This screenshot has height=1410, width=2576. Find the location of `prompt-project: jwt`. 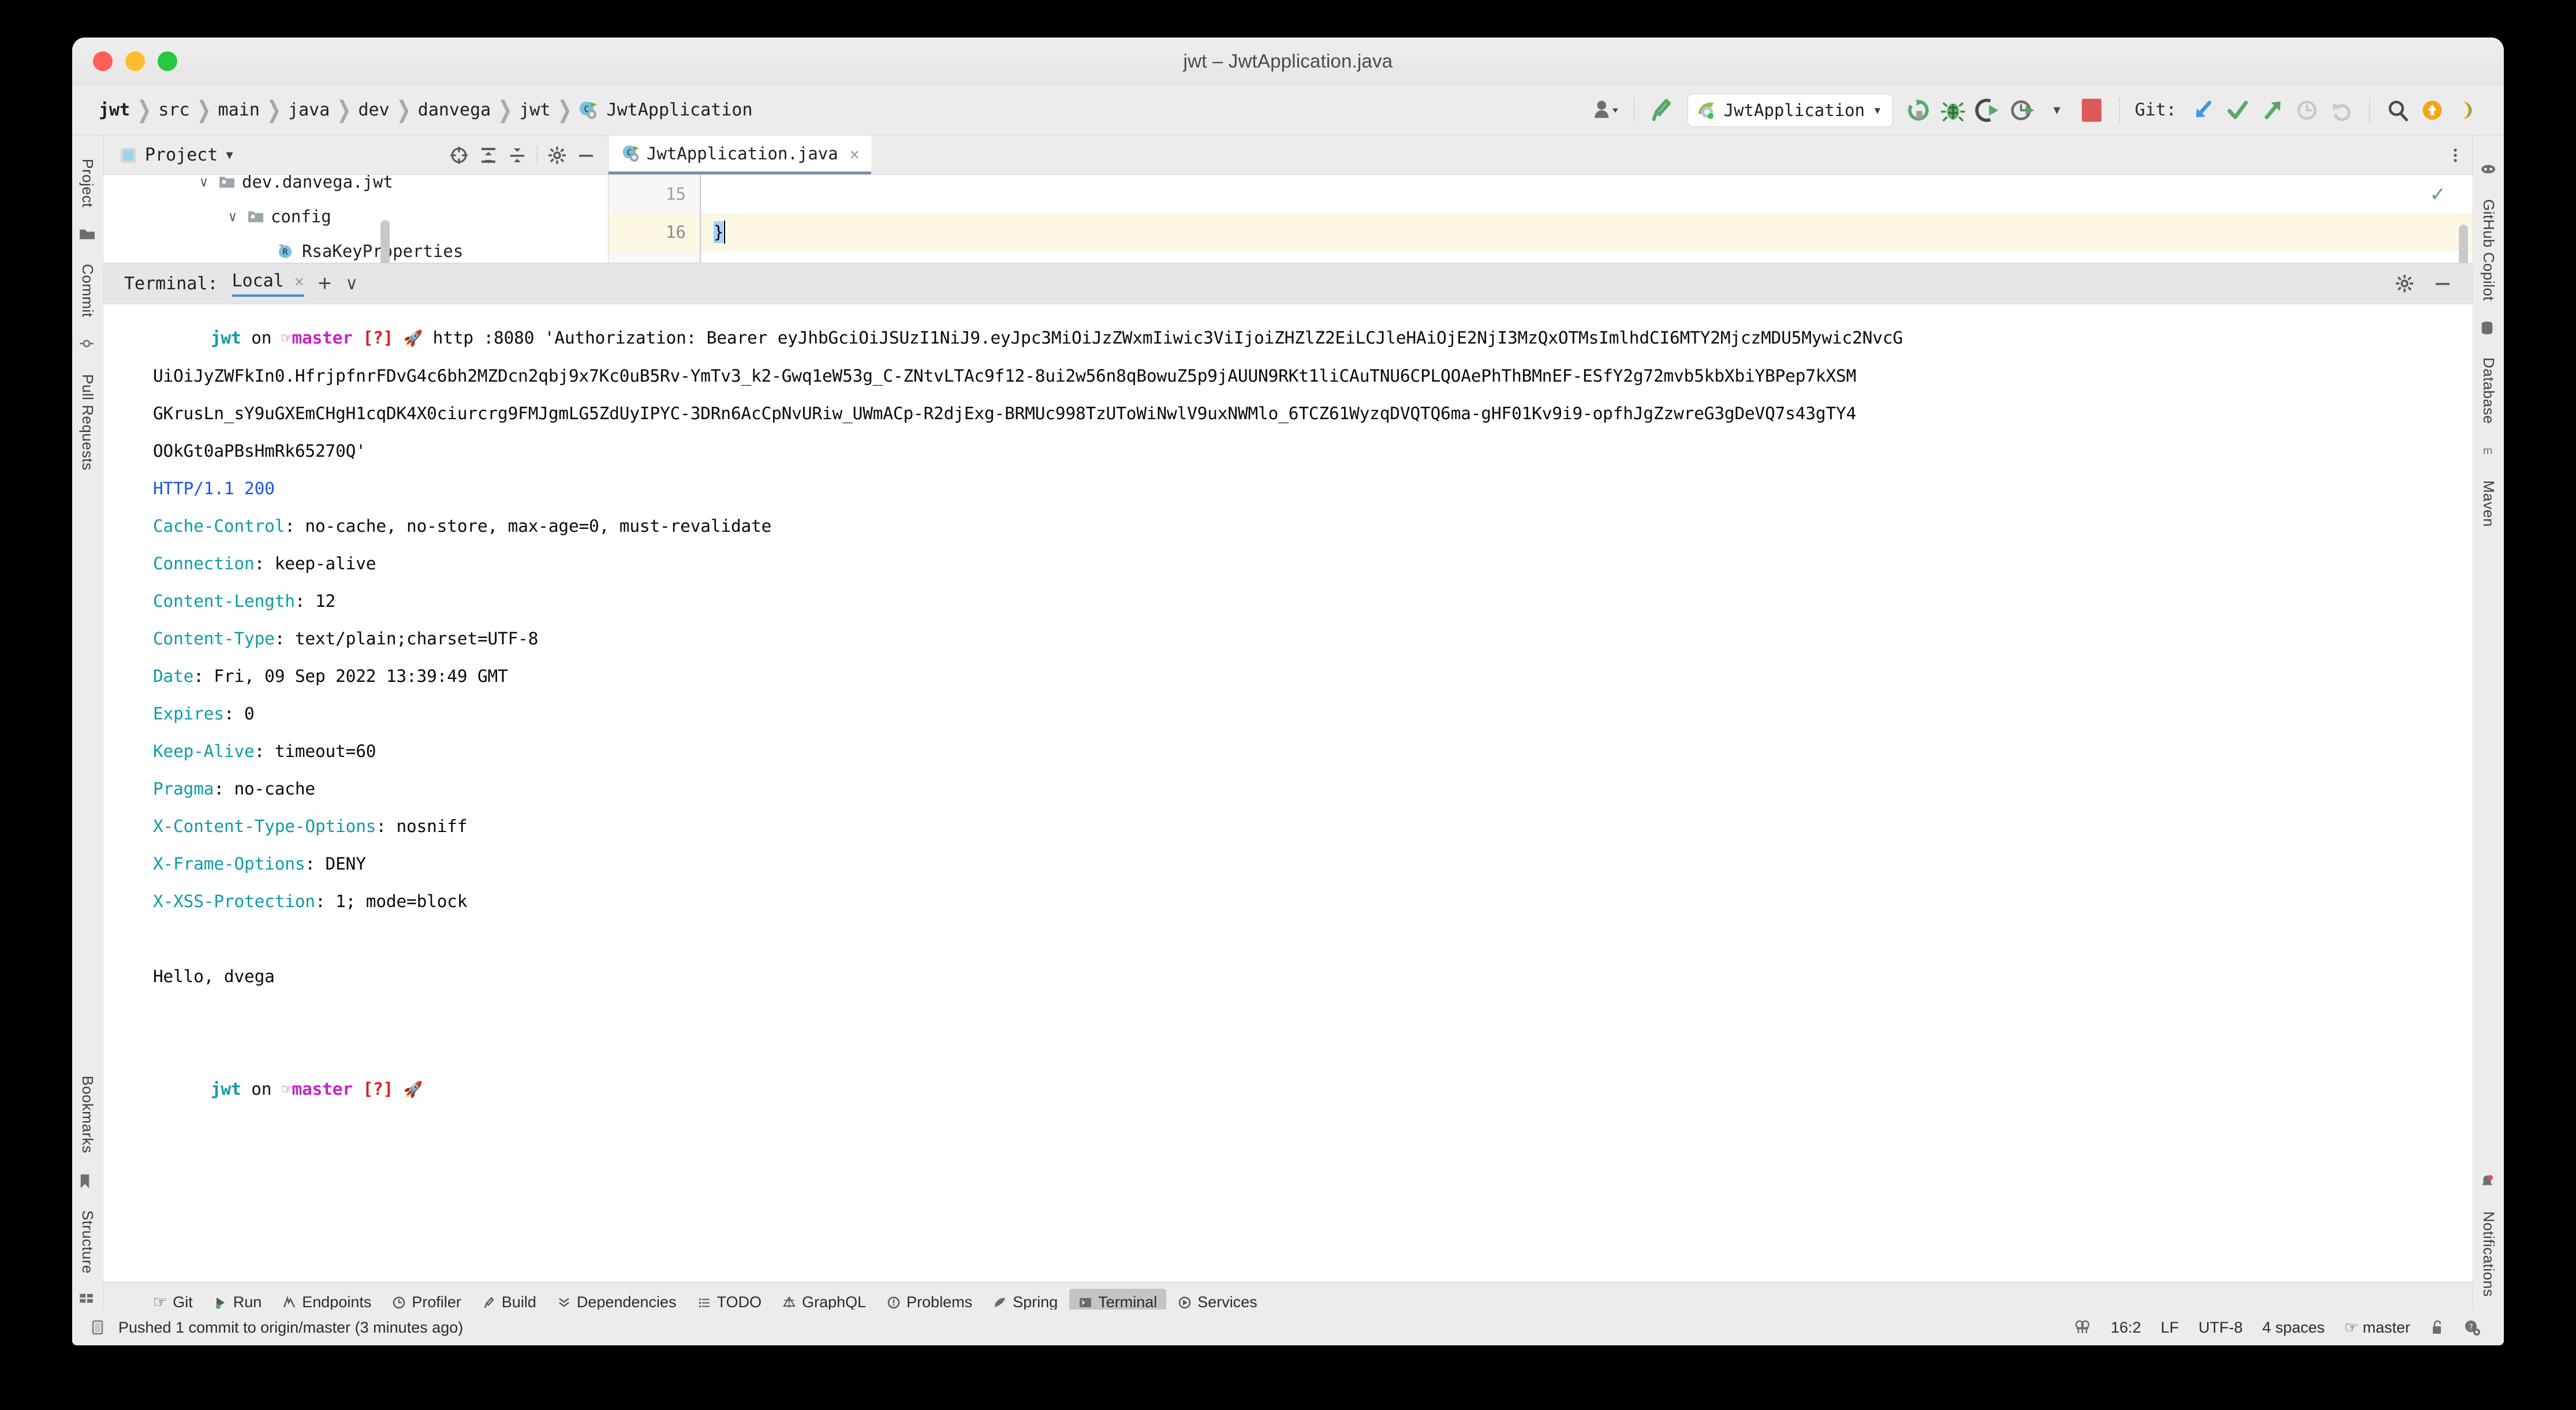

prompt-project: jwt is located at coordinates (226, 338).